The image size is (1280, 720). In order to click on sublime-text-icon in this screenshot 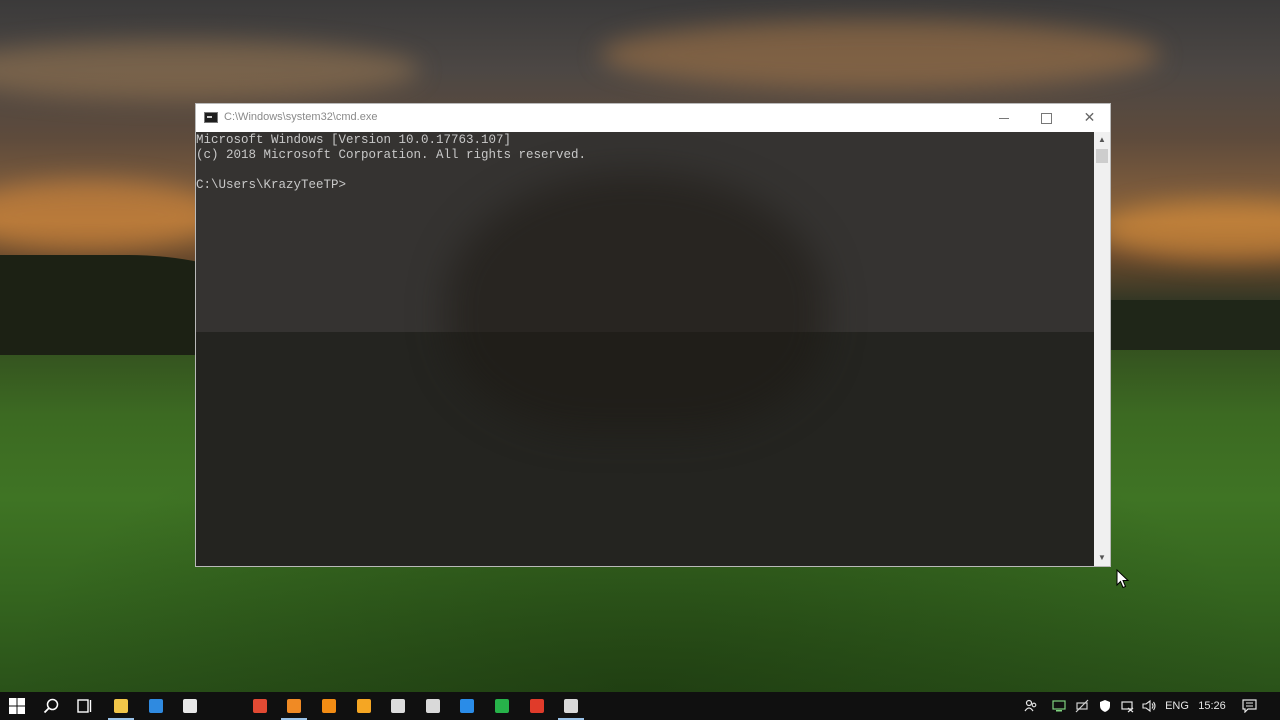, I will do `click(294, 706)`.